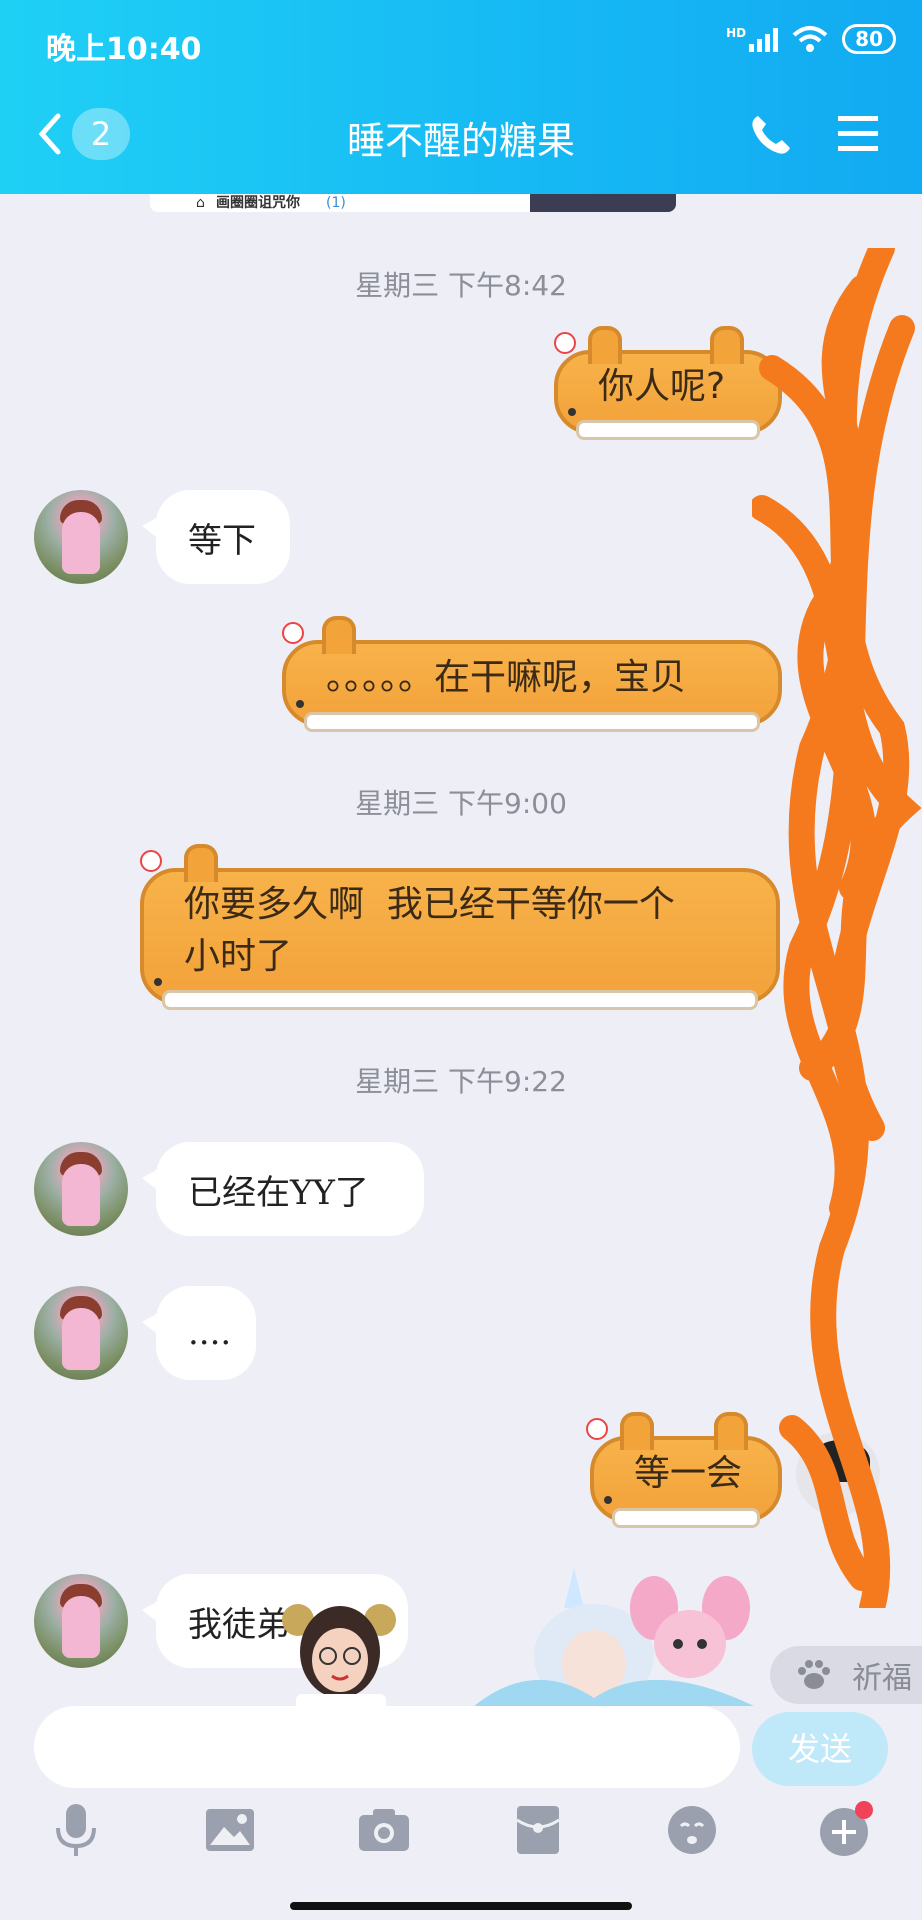  I want to click on previous-message-card: ⌂ 画圈圈诅咒你 (1), so click(413, 203).